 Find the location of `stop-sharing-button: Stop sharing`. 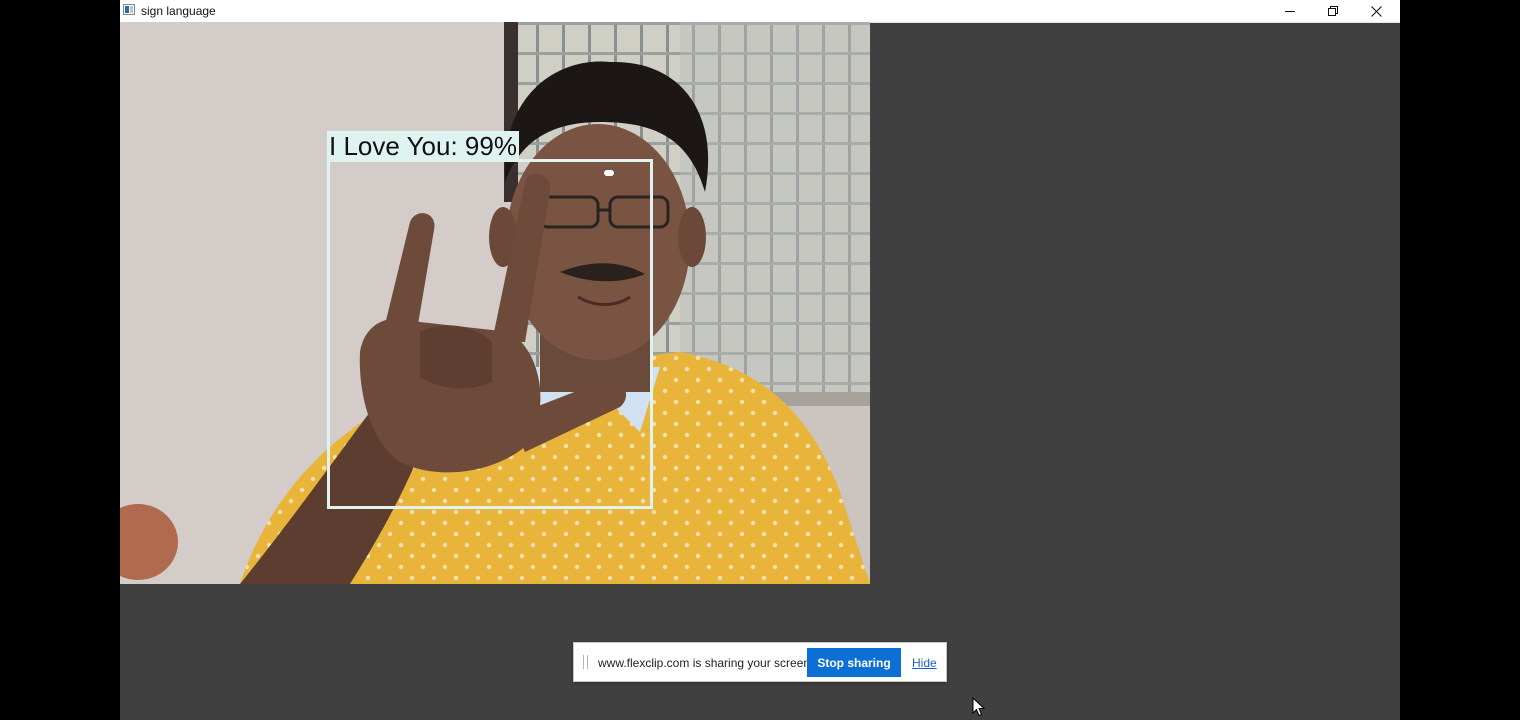

stop-sharing-button: Stop sharing is located at coordinates (854, 662).